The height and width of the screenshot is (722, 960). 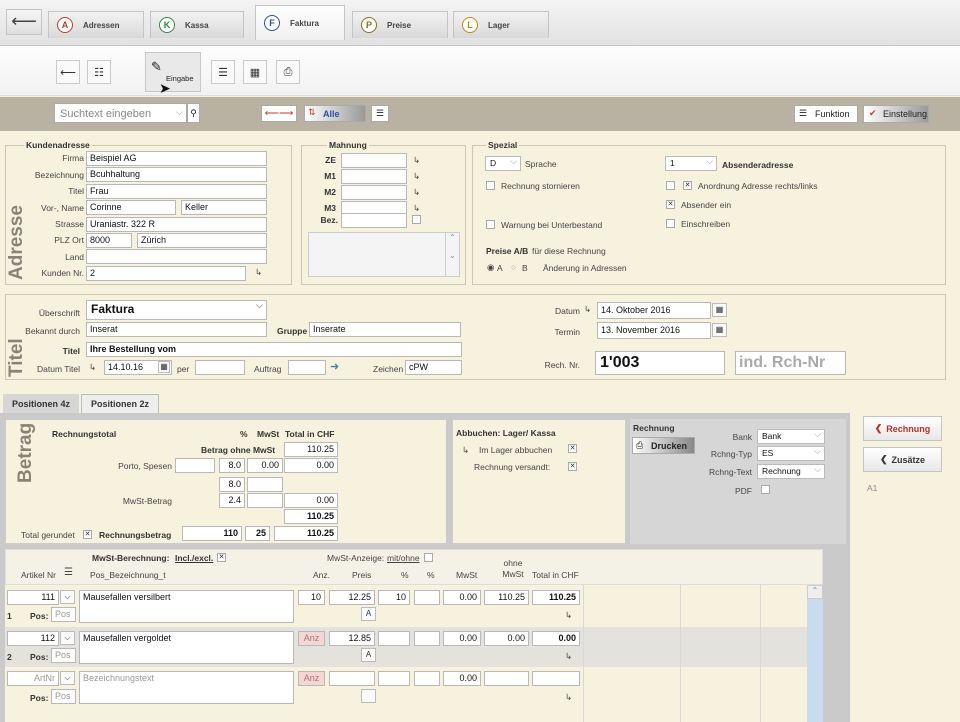 What do you see at coordinates (288, 72) in the screenshot?
I see `print-icon: ⎙` at bounding box center [288, 72].